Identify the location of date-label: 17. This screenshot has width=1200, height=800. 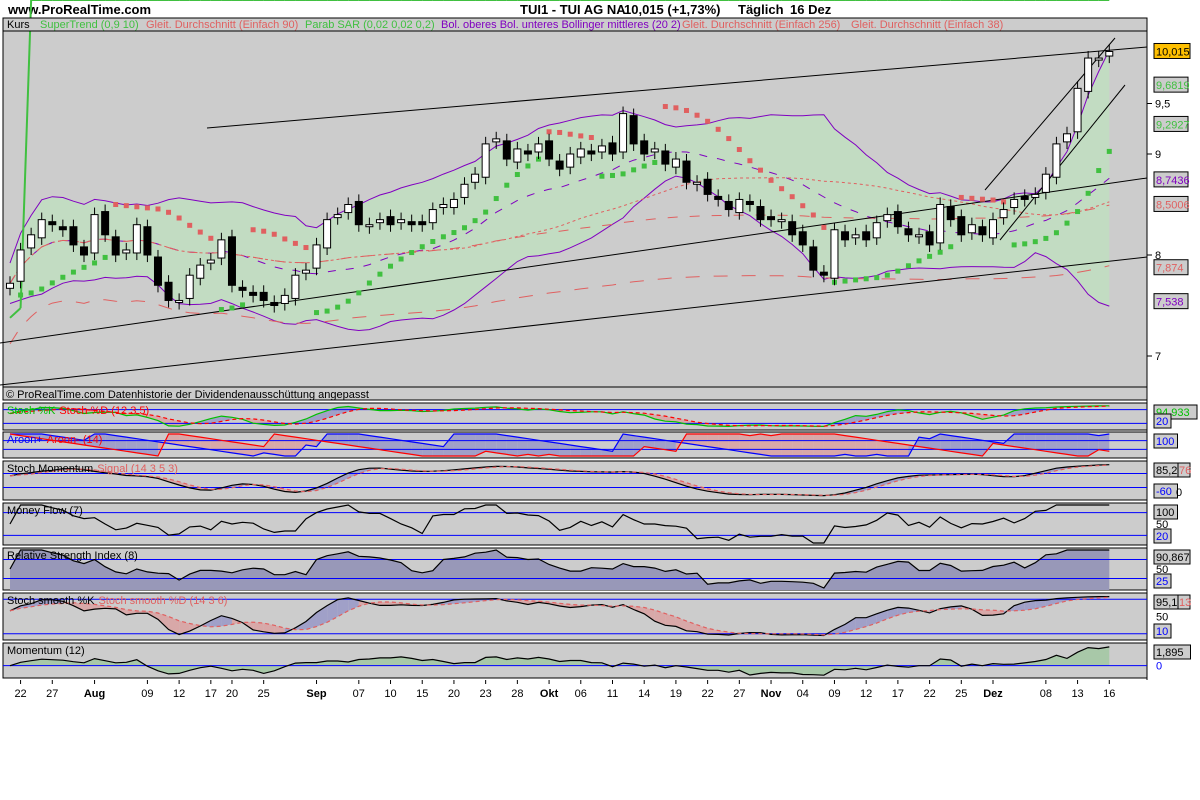
(211, 694).